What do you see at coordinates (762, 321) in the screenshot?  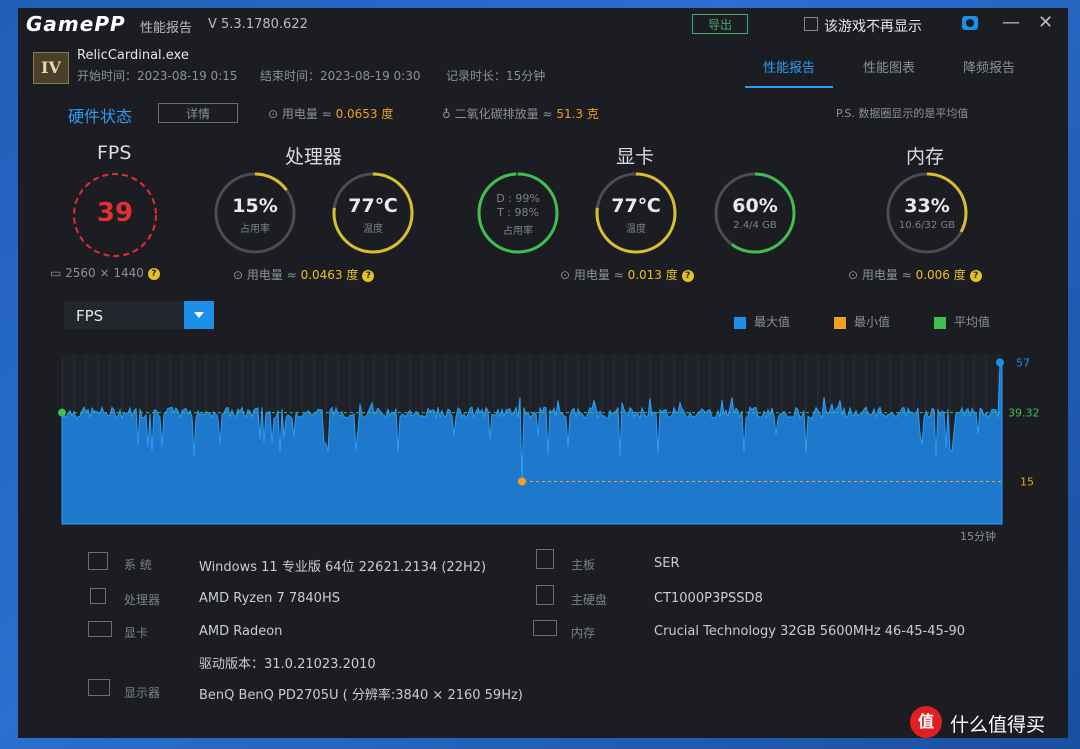 I see `legend-max: 最大值` at bounding box center [762, 321].